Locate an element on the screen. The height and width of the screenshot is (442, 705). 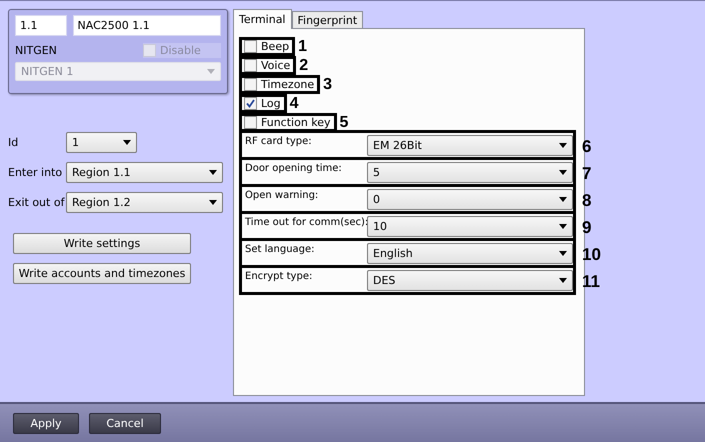
device-type-label: NITGEN is located at coordinates (36, 50).